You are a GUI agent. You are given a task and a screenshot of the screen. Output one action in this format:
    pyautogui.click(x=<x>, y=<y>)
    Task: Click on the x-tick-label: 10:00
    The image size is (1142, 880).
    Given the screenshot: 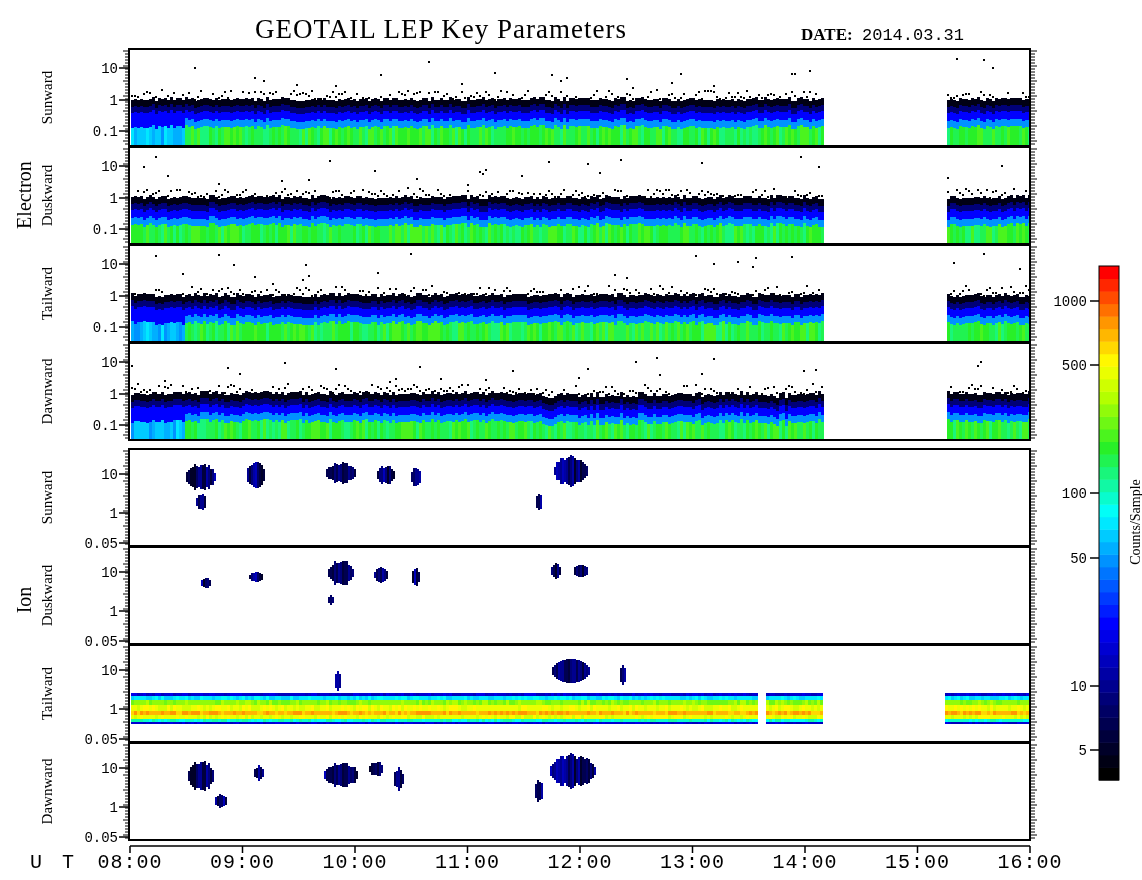 What is the action you would take?
    pyautogui.click(x=355, y=862)
    